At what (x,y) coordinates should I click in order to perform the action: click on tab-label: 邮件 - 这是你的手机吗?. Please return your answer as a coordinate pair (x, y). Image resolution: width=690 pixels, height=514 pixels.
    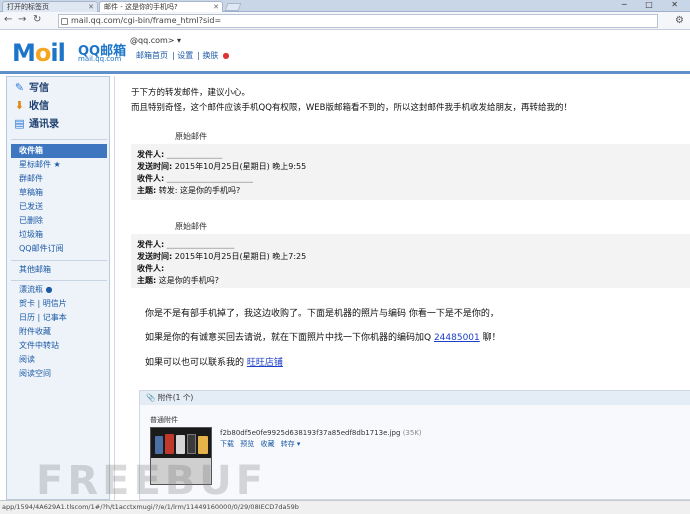
    Looking at the image, I should click on (141, 7).